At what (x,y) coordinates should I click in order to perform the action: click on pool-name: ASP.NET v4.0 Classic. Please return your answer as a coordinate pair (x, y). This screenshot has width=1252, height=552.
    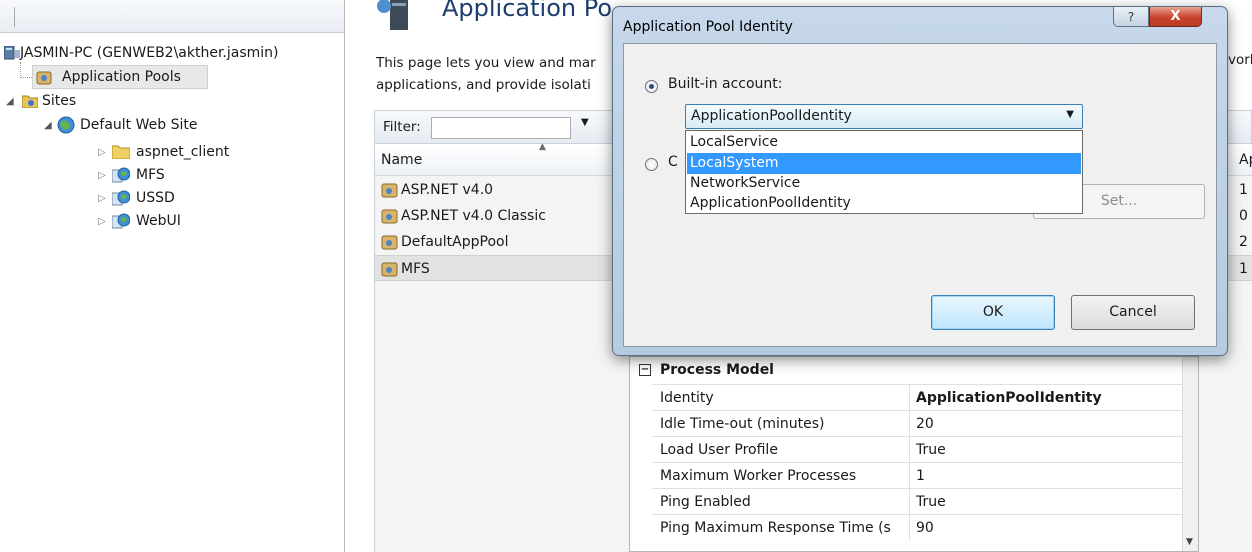
    Looking at the image, I should click on (473, 216).